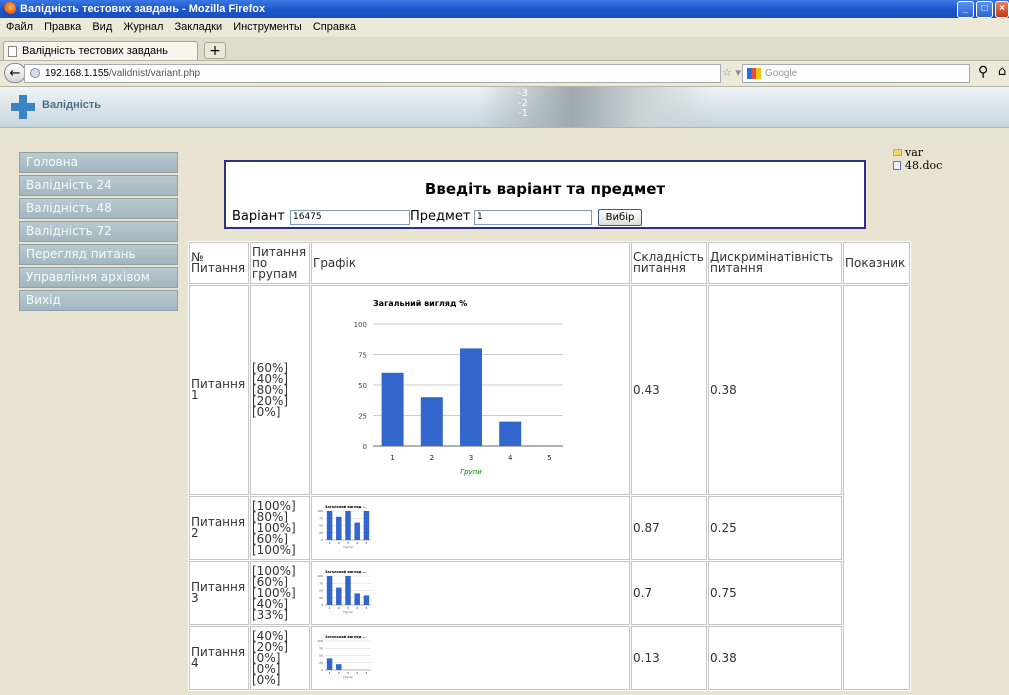 This screenshot has width=1009, height=695. What do you see at coordinates (917, 165) in the screenshot?
I see `file-item-doc: 48.doc` at bounding box center [917, 165].